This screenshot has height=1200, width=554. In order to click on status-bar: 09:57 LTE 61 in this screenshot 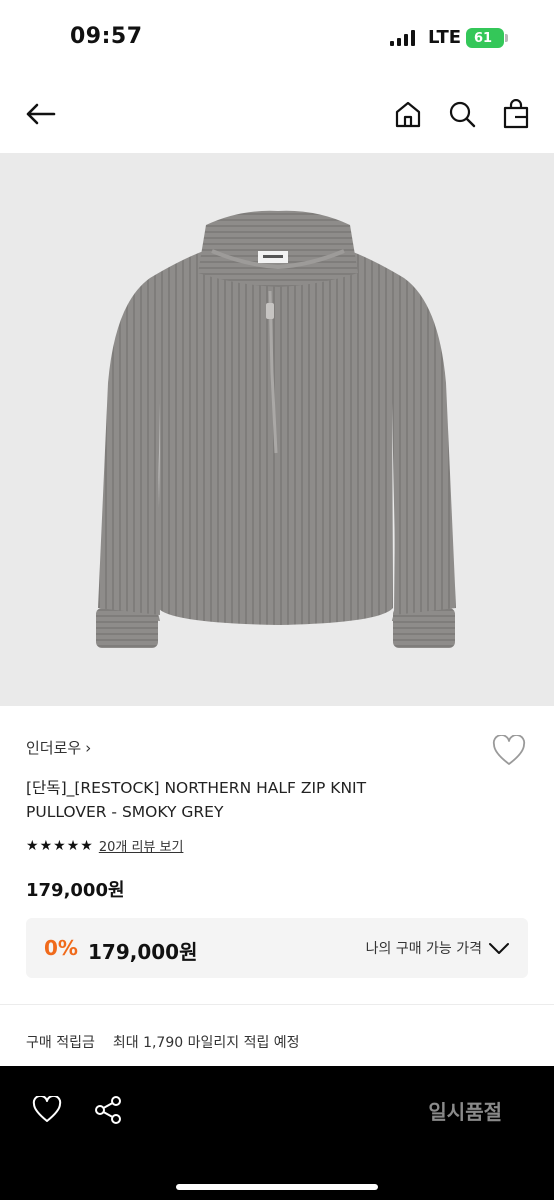, I will do `click(277, 37)`.